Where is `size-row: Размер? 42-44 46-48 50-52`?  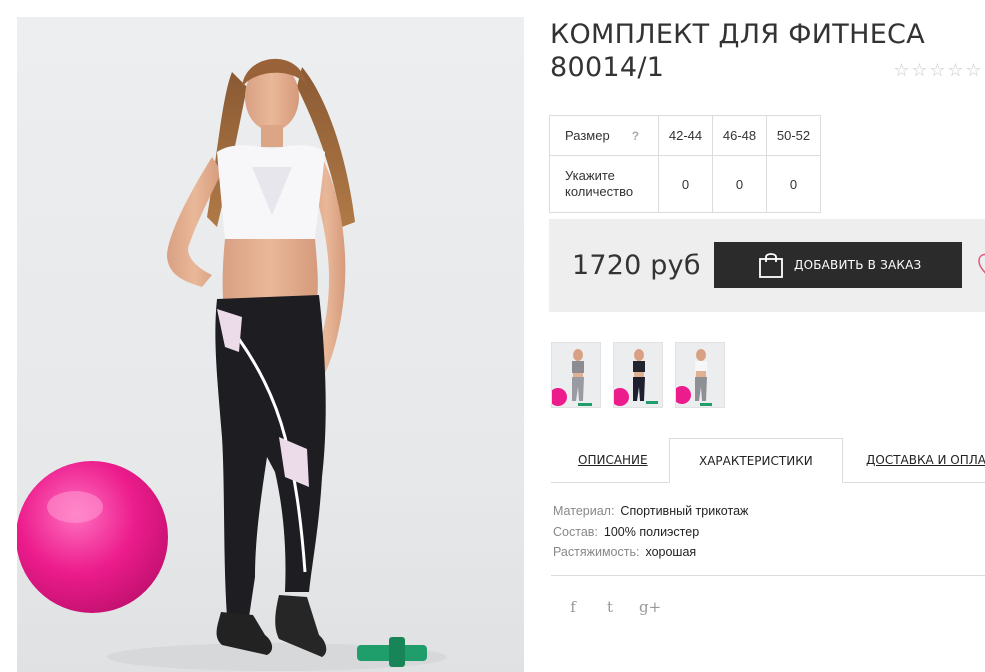 size-row: Размер? 42-44 46-48 50-52 is located at coordinates (685, 135).